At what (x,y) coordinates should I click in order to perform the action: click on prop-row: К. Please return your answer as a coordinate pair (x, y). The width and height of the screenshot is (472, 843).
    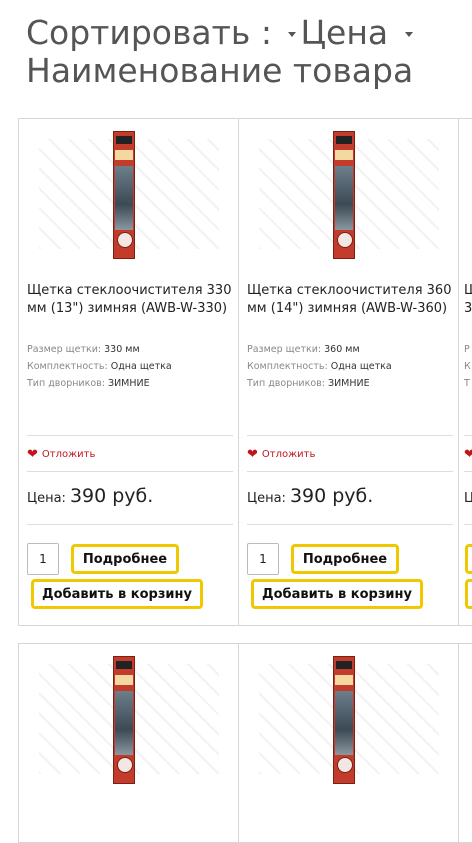
    Looking at the image, I should click on (467, 366).